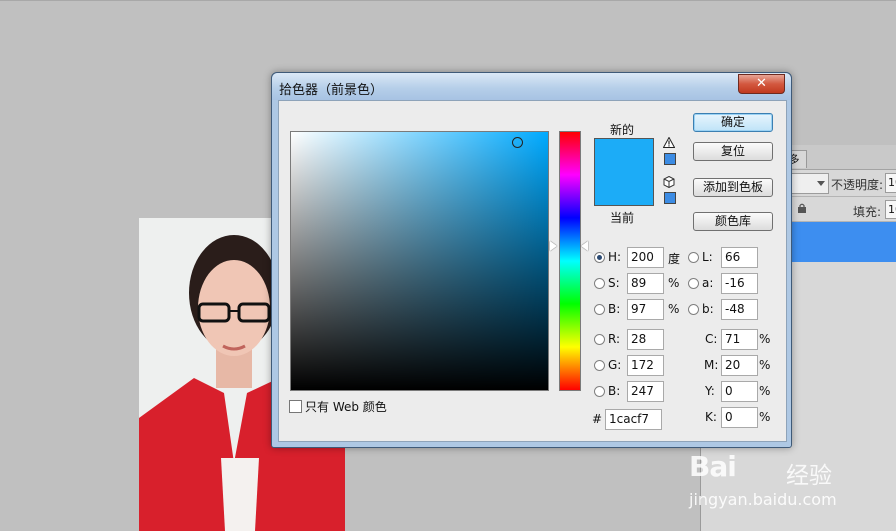 Image resolution: width=896 pixels, height=531 pixels. I want to click on m-input: 20, so click(739, 365).